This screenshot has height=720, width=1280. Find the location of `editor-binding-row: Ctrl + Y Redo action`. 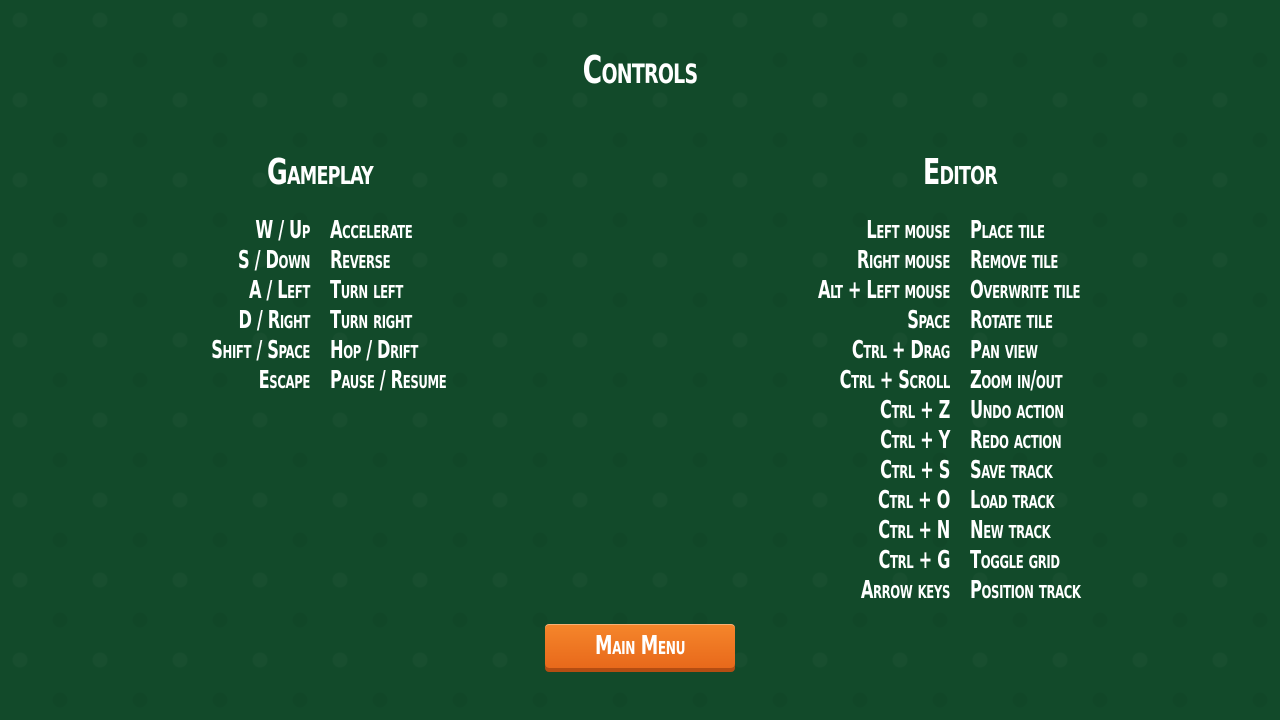

editor-binding-row: Ctrl + Y Redo action is located at coordinates (1010, 440).